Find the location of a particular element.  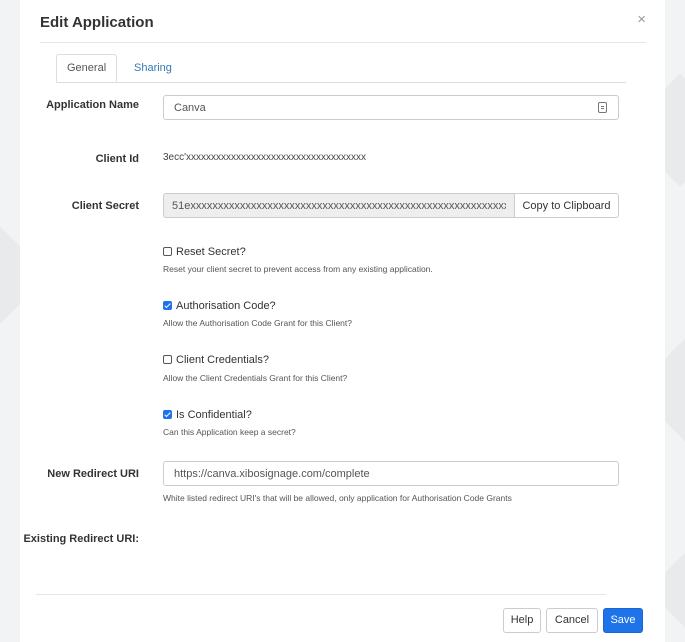

tab-general: General is located at coordinates (87, 68).